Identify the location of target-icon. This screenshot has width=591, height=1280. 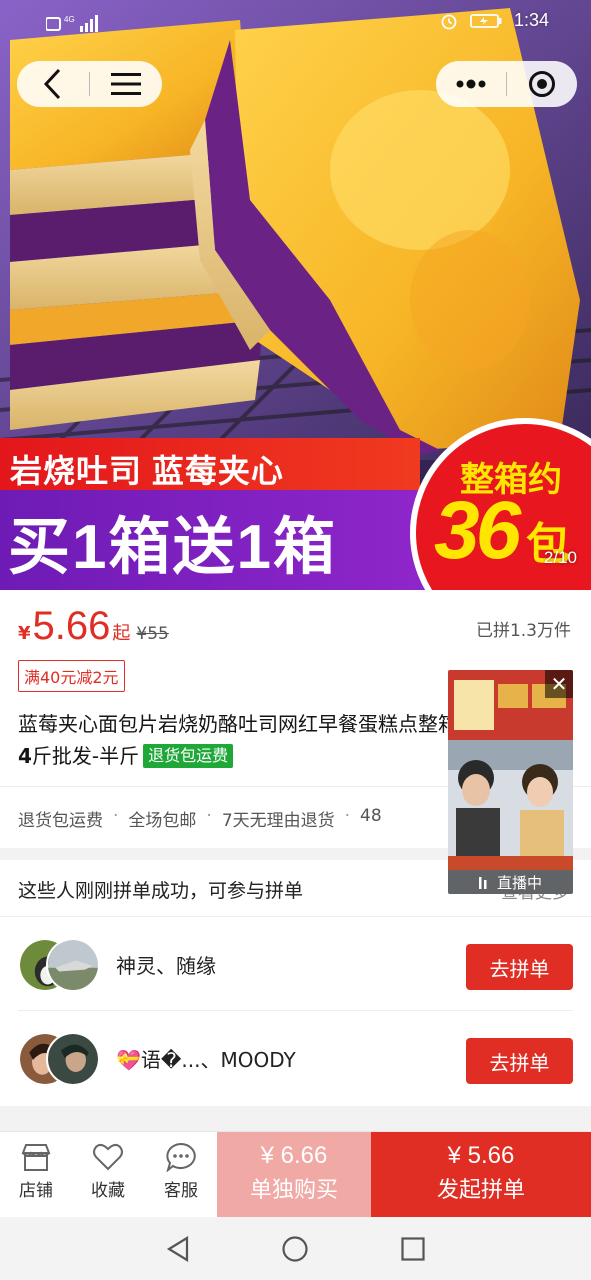
(542, 84).